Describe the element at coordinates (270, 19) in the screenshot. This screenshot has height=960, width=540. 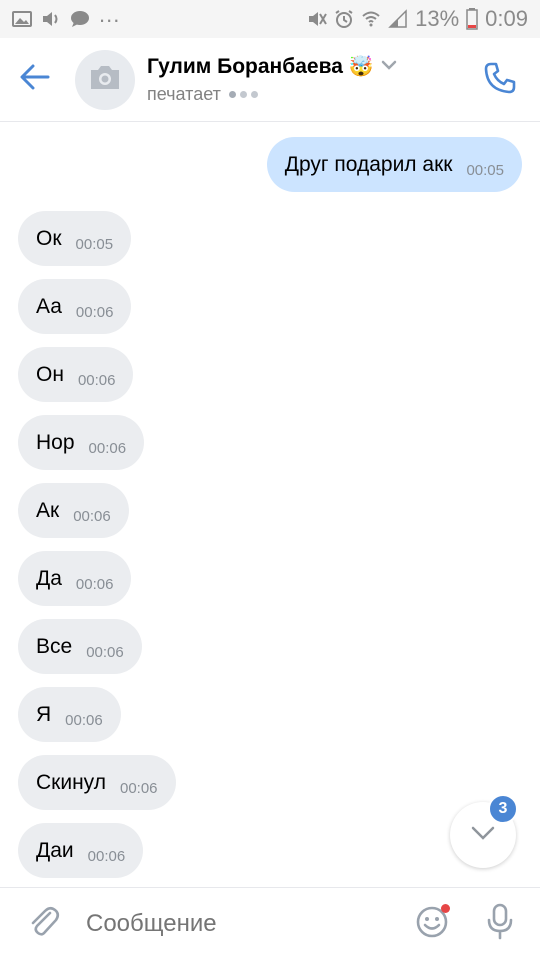
I see `status-bar: ... 13% 0:09` at that location.